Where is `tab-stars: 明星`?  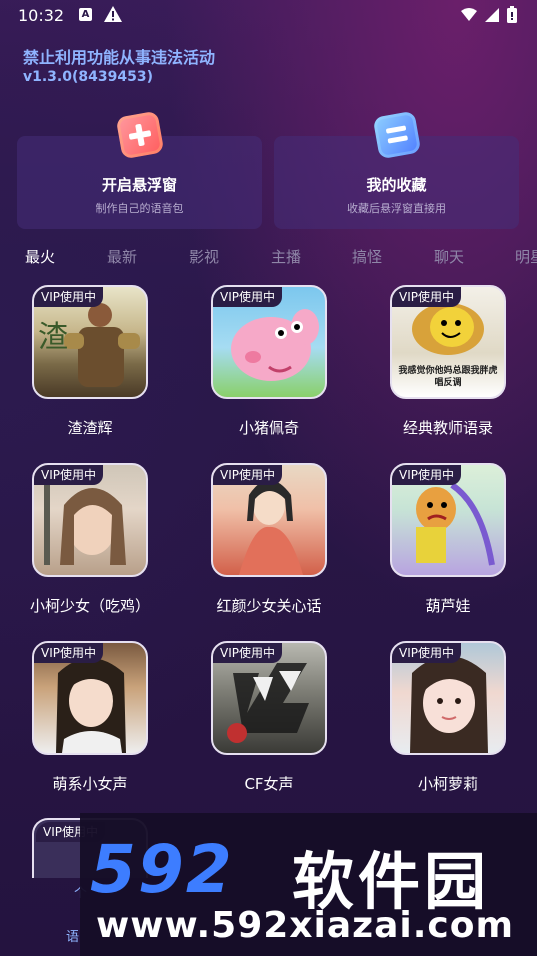 tab-stars: 明星 is located at coordinates (526, 256).